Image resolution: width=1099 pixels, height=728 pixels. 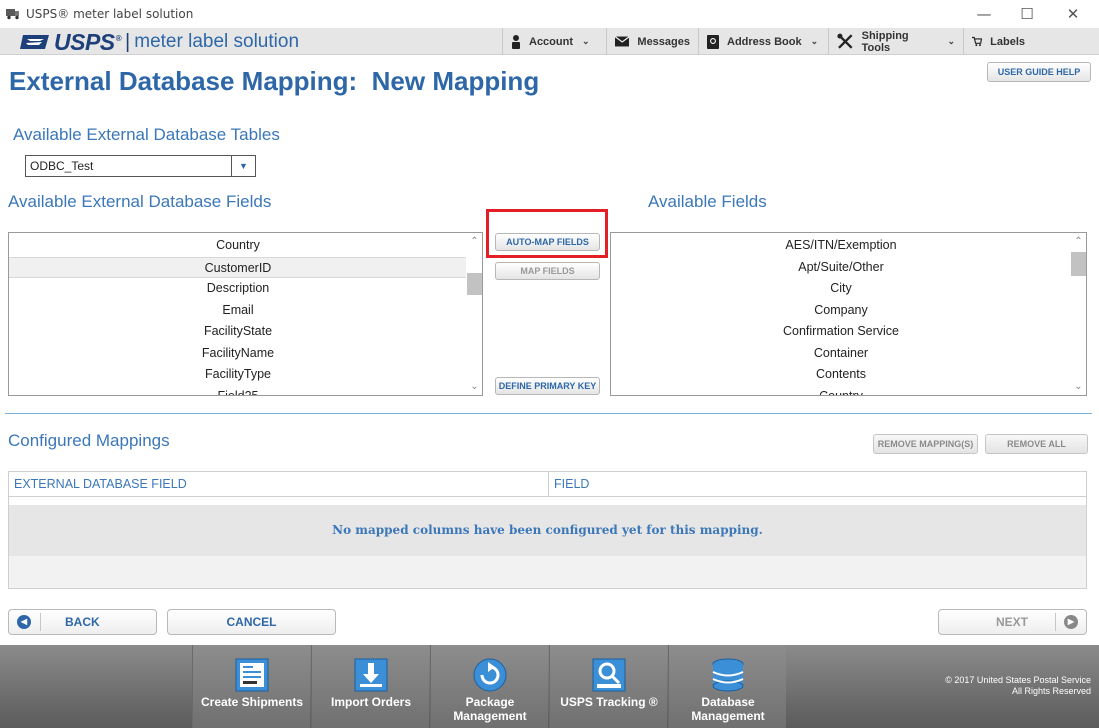 What do you see at coordinates (547, 233) in the screenshot?
I see `highlight-annotation` at bounding box center [547, 233].